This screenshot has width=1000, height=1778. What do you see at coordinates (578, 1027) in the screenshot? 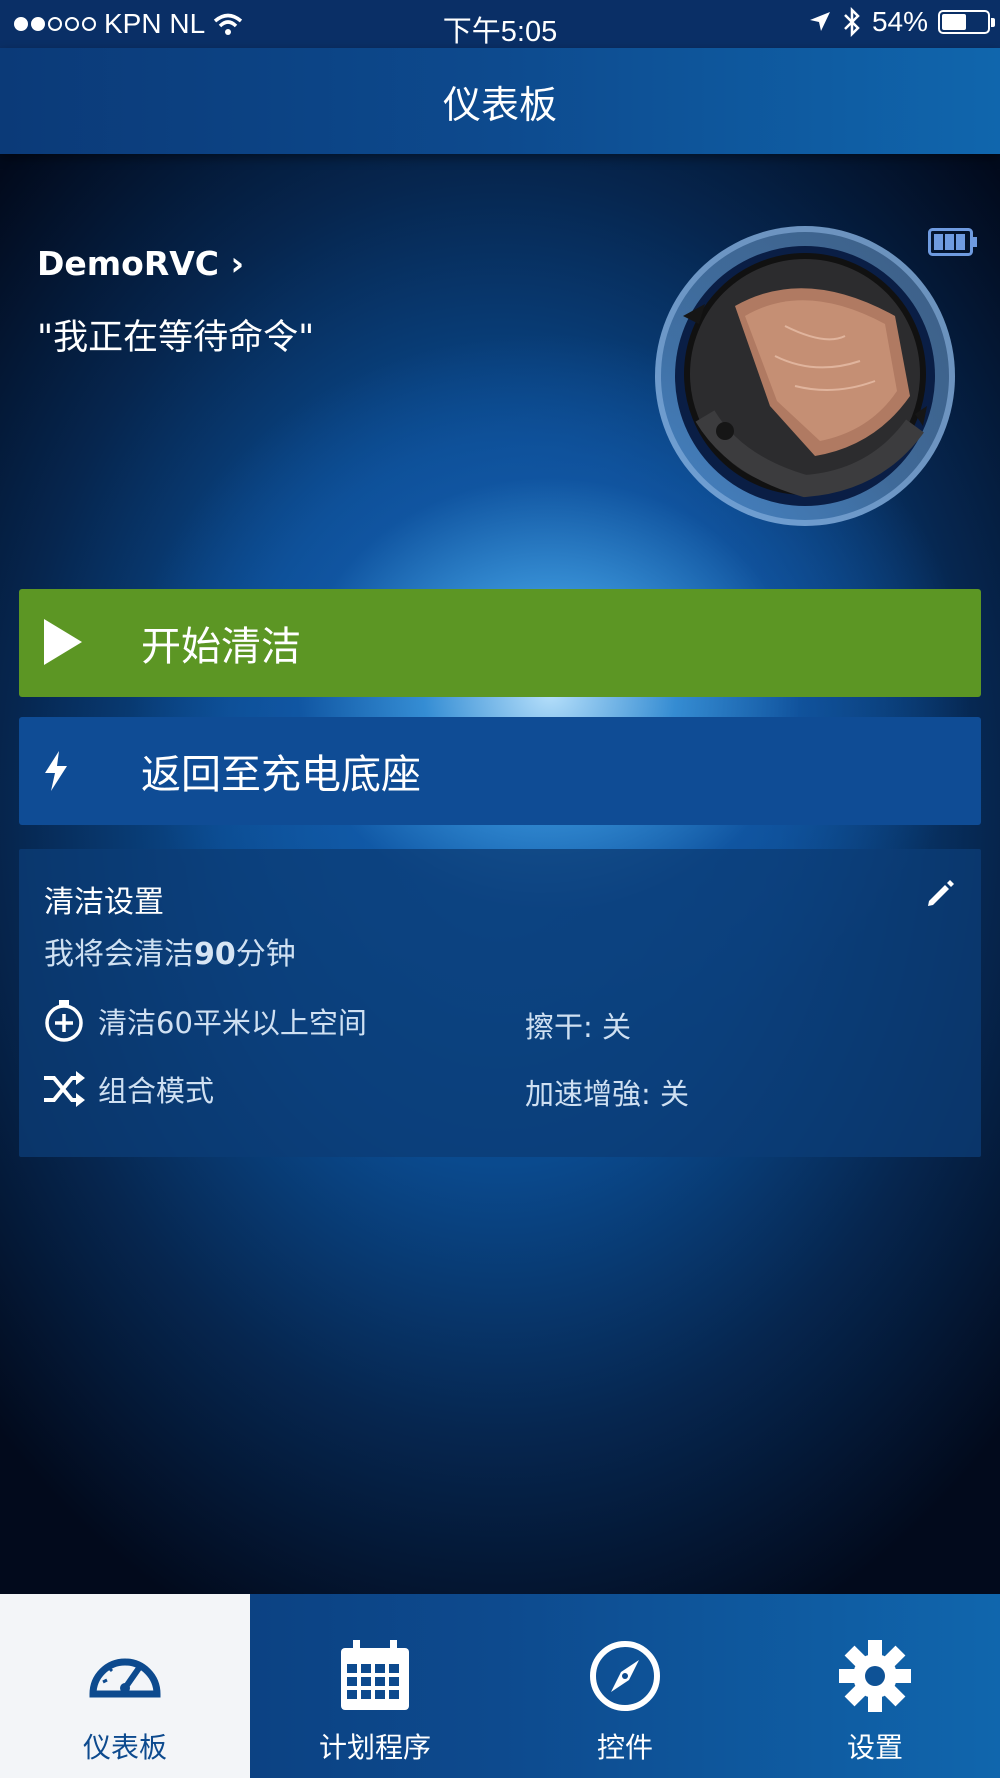
I see `wipe-setting: 擦干: 关` at bounding box center [578, 1027].